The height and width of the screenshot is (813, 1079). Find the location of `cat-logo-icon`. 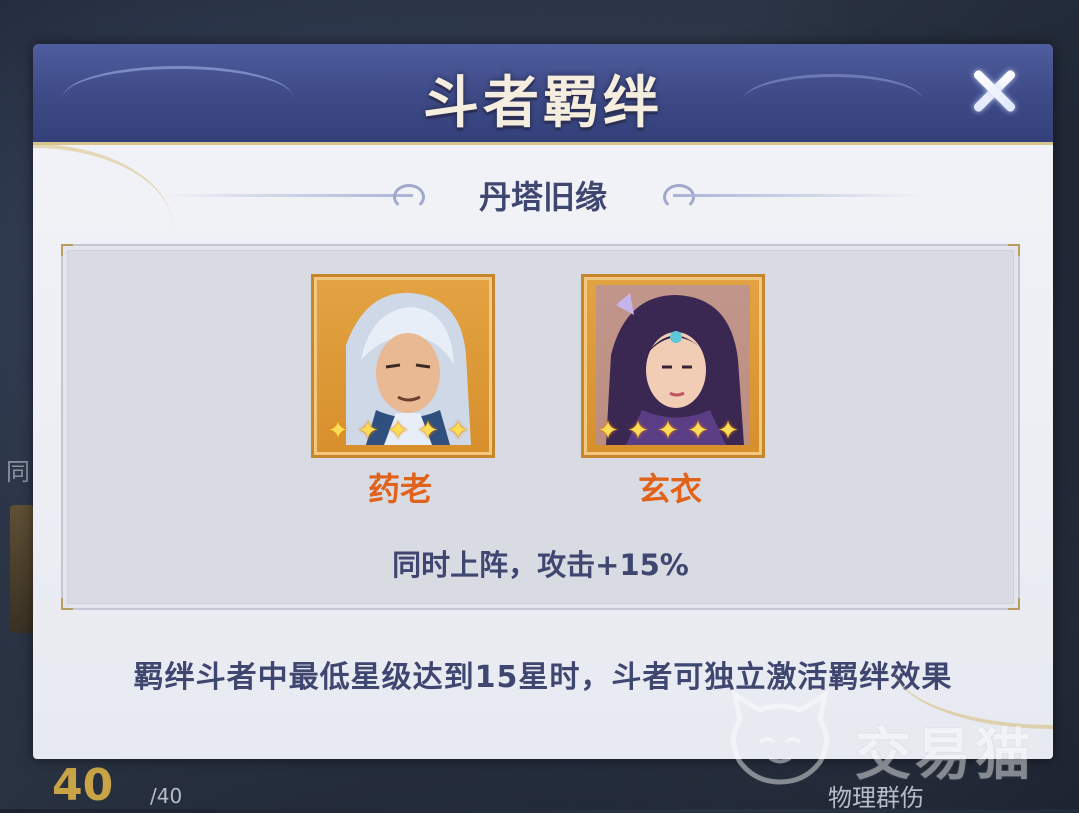

cat-logo-icon is located at coordinates (780, 737).